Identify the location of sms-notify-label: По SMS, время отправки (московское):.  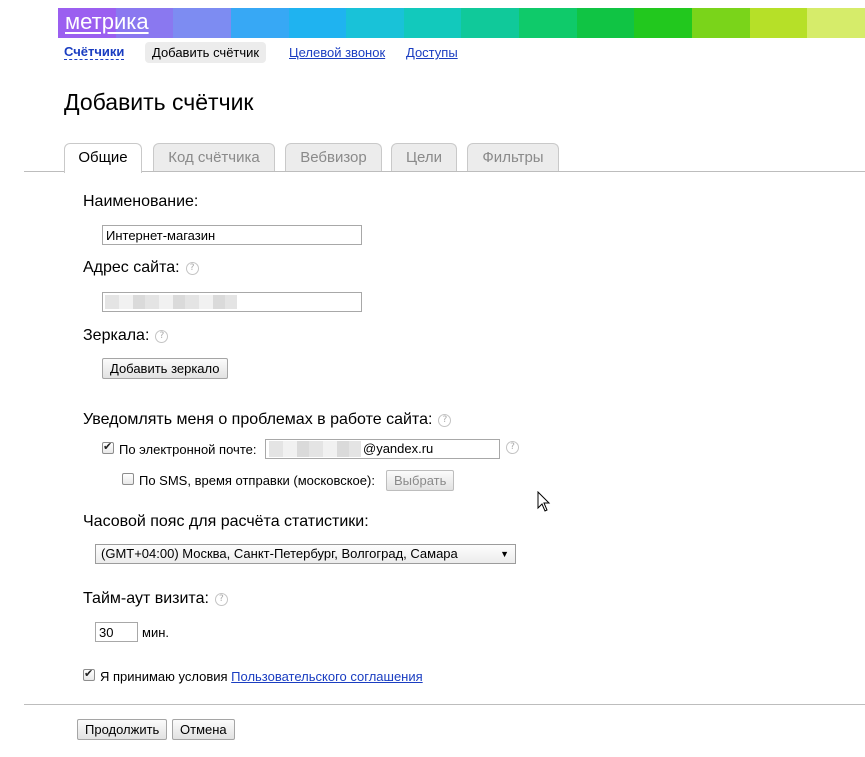
(257, 480).